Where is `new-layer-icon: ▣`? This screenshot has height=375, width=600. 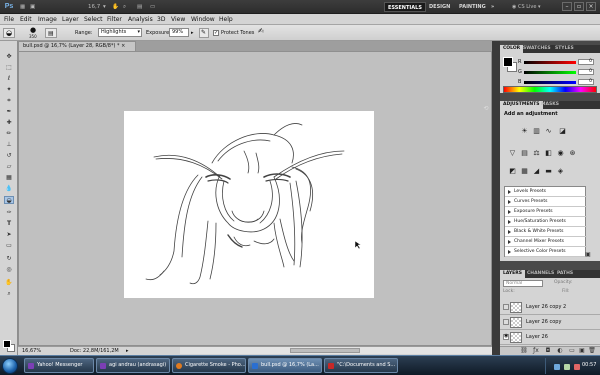 new-layer-icon: ▣ is located at coordinates (582, 351).